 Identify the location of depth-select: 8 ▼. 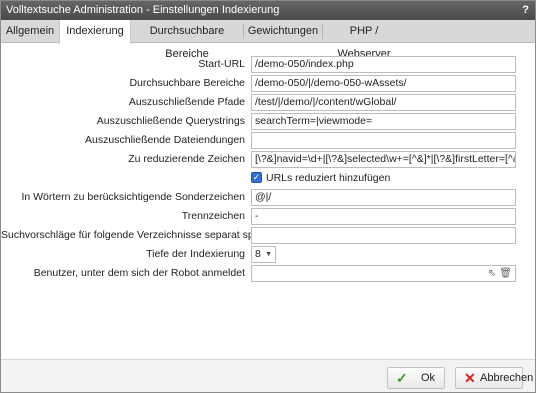
(263, 254).